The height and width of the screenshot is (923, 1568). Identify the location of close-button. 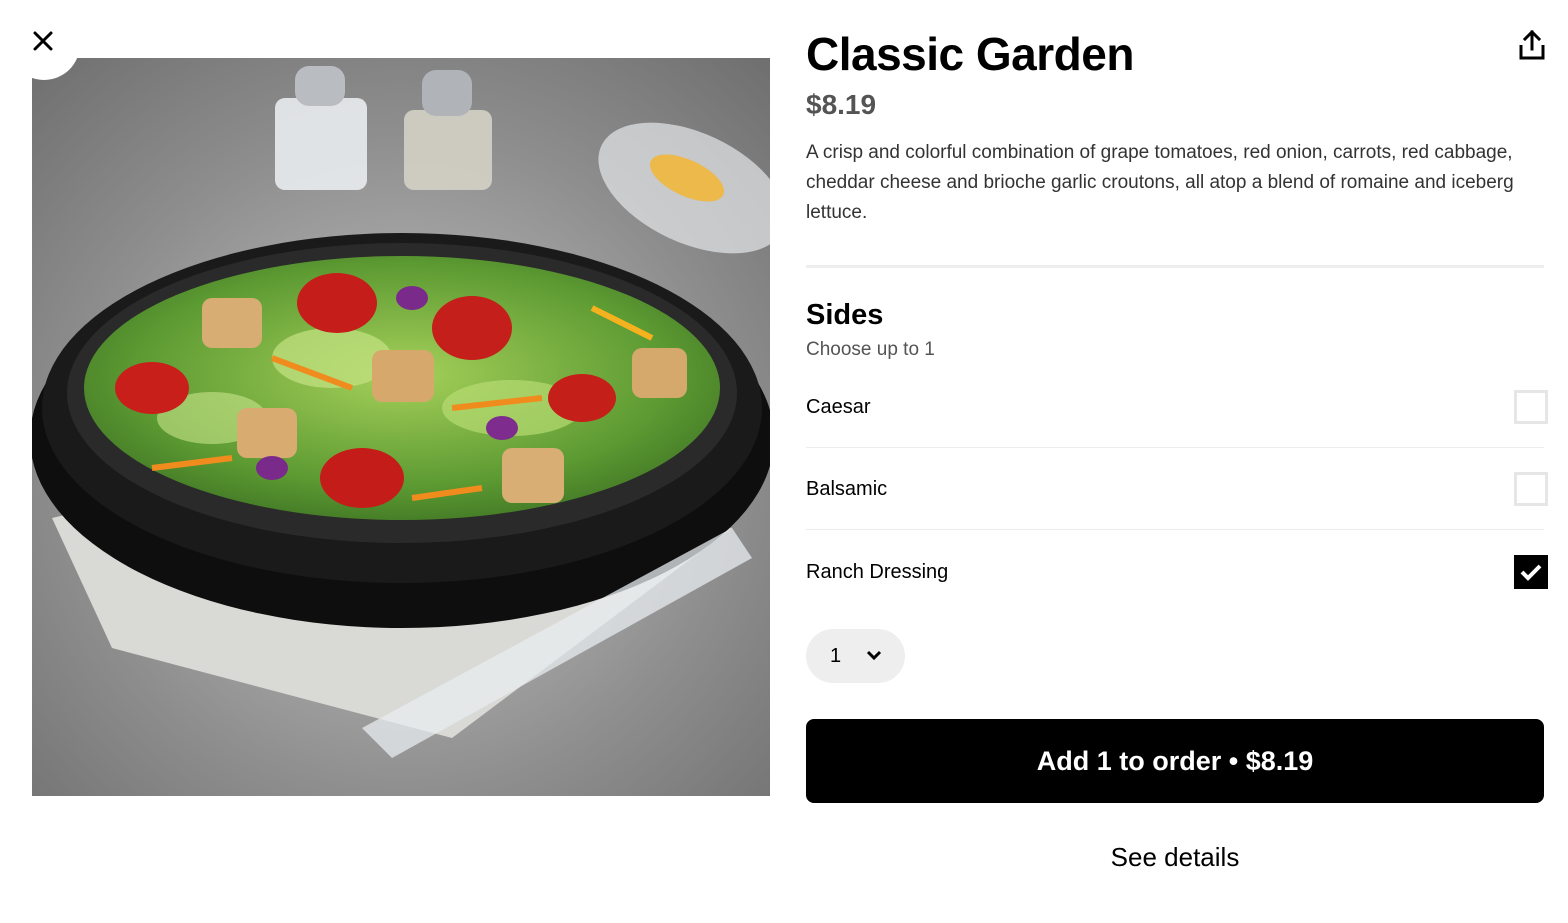
(44, 44).